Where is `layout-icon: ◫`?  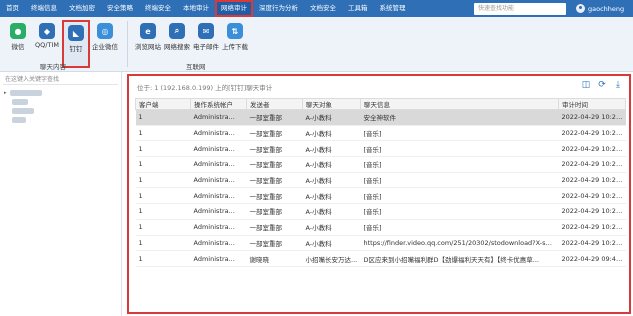
layout-icon: ◫ is located at coordinates (586, 85).